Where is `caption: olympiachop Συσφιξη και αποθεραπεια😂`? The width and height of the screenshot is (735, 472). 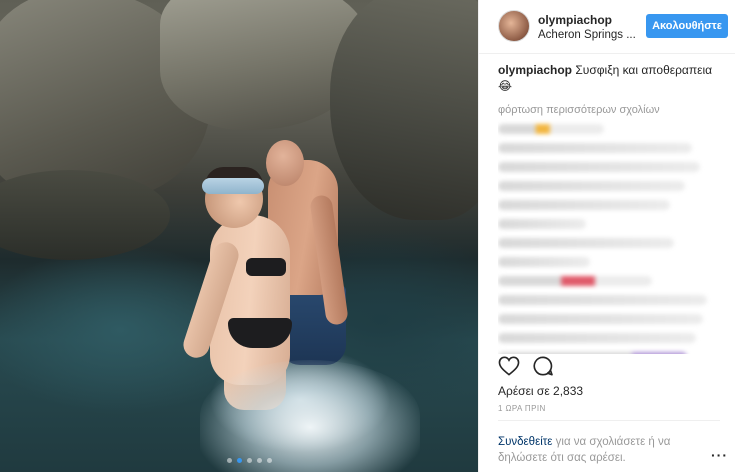
caption: olympiachop Συσφιξη και αποθεραπεια😂 is located at coordinates (608, 78).